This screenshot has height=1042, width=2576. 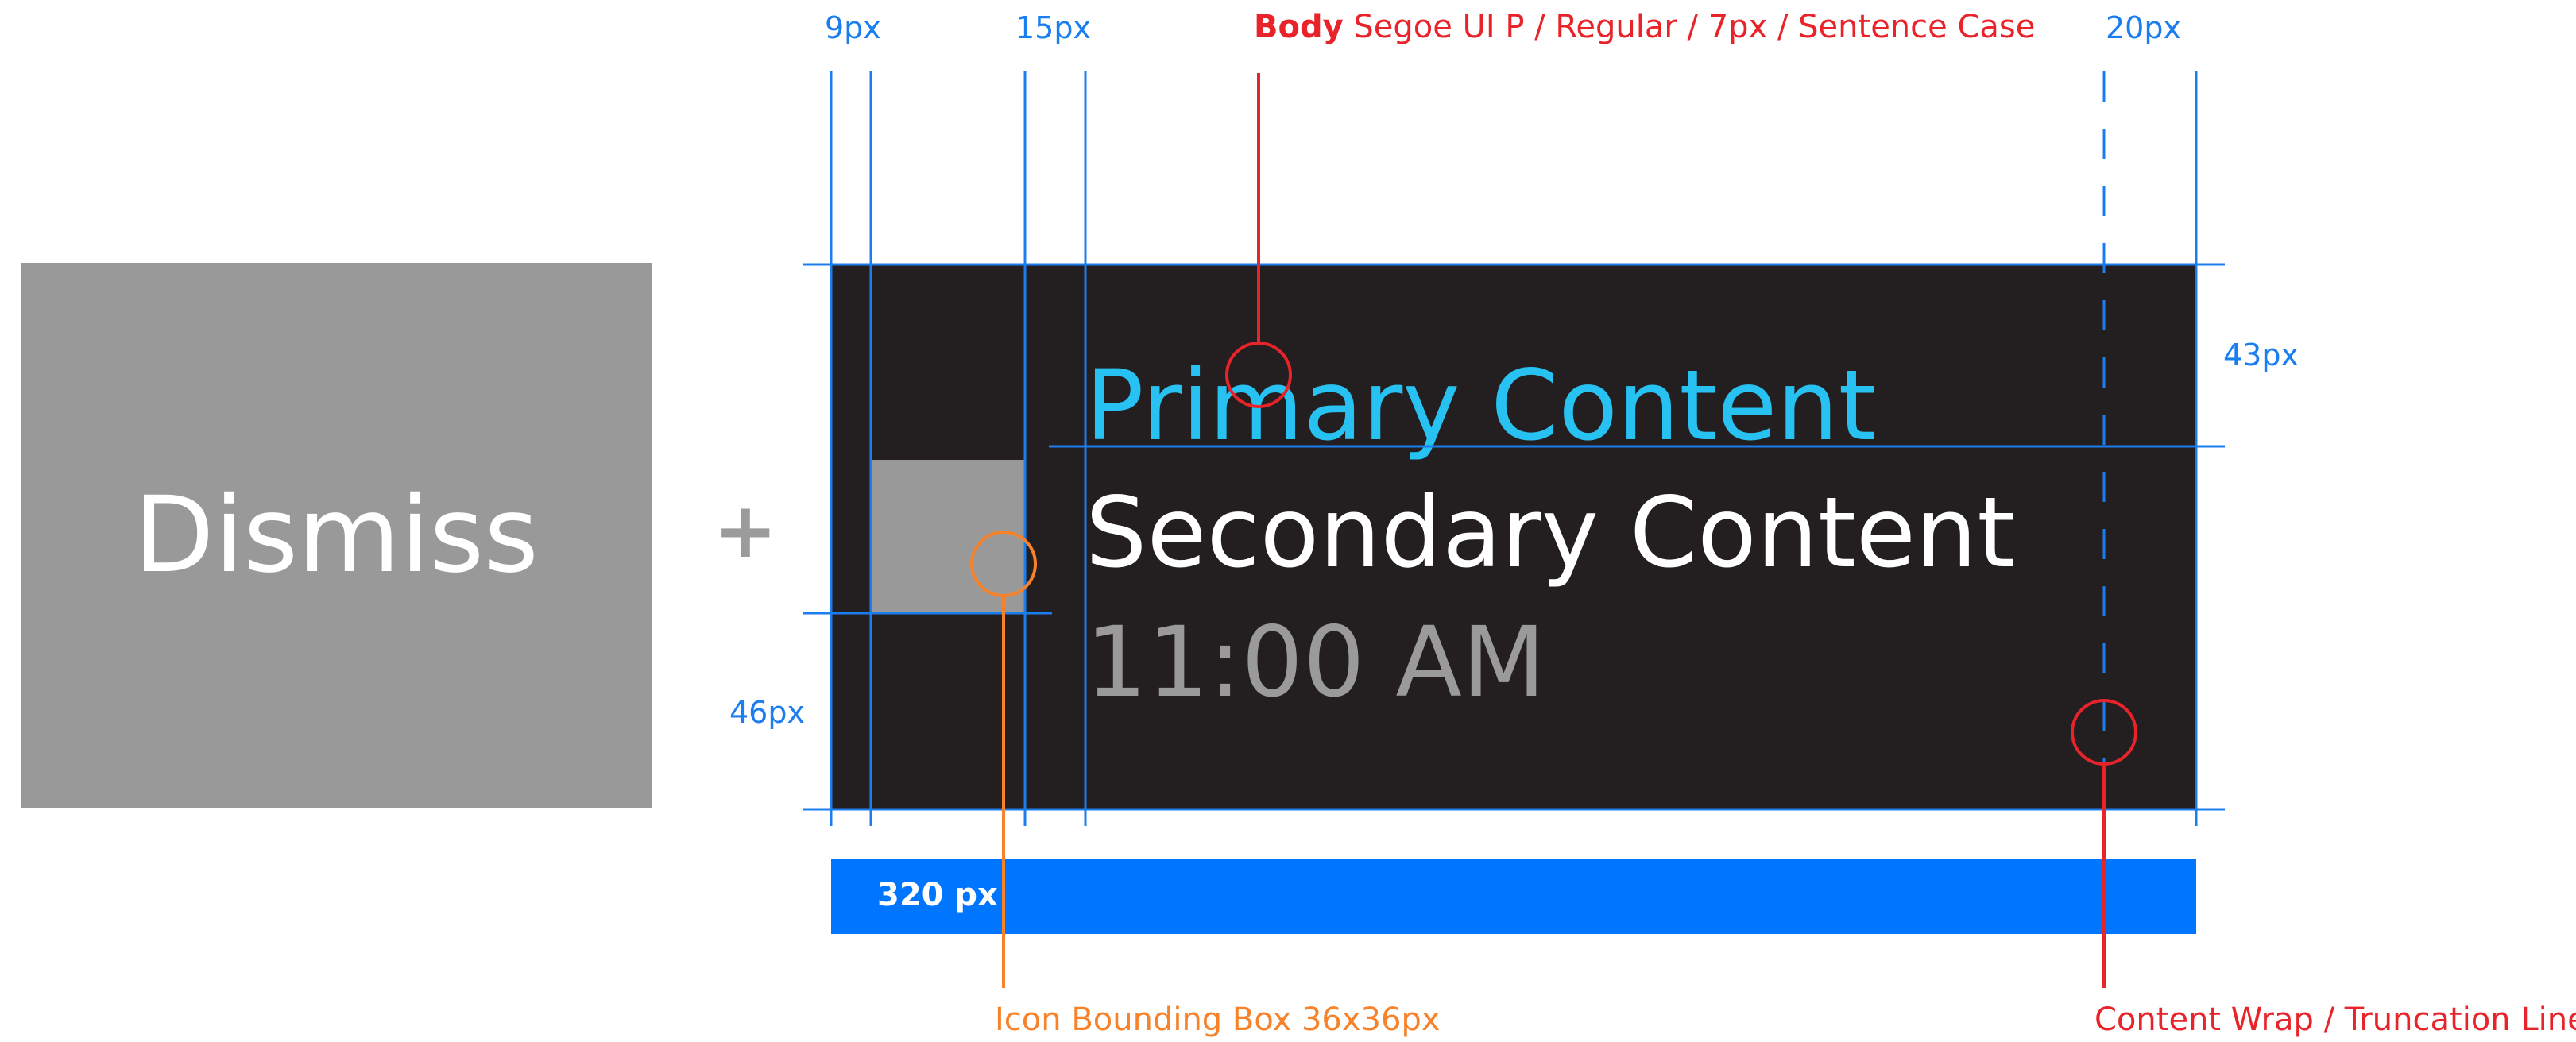 I want to click on wrap-line-annotation: Content Wrap / Truncation Line, so click(x=2335, y=1020).